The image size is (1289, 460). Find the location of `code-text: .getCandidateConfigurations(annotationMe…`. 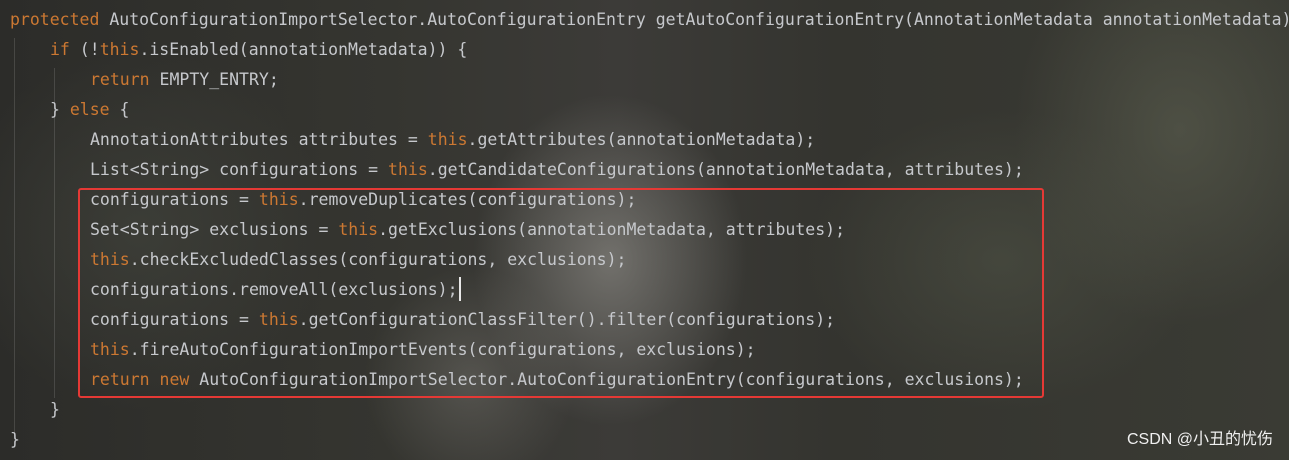

code-text: .getCandidateConfigurations(annotationMe… is located at coordinates (725, 169).